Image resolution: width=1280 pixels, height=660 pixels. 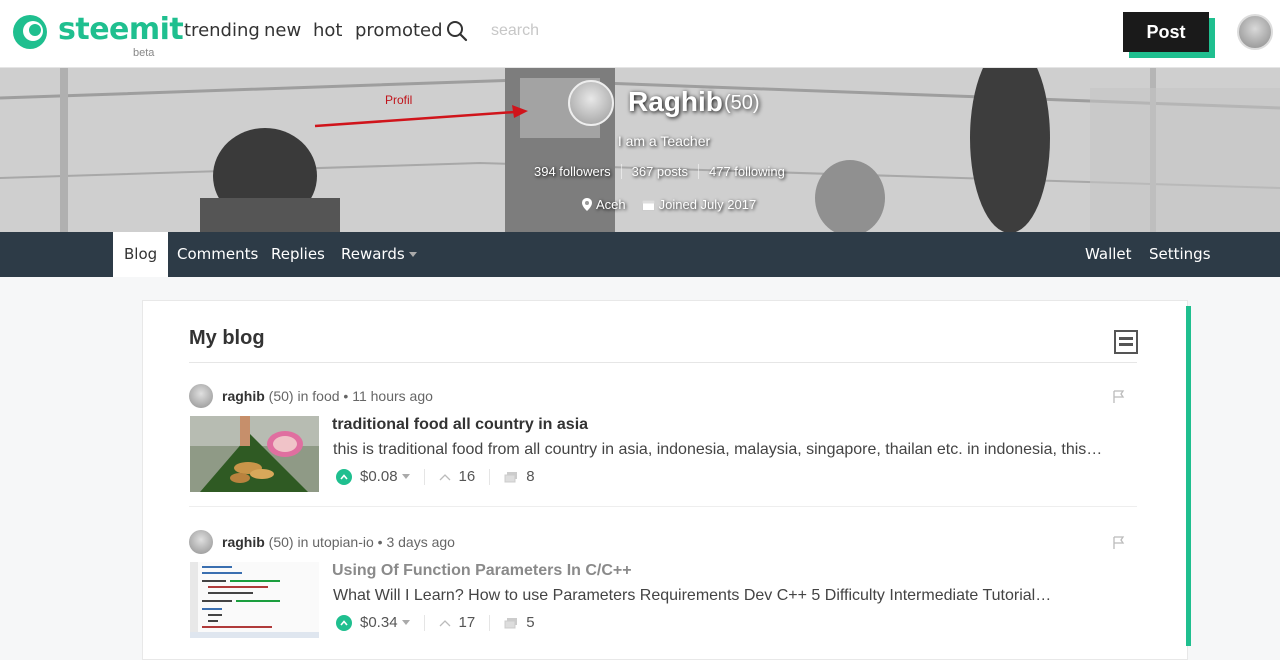 I want to click on comments-count: 8, so click(x=519, y=476).